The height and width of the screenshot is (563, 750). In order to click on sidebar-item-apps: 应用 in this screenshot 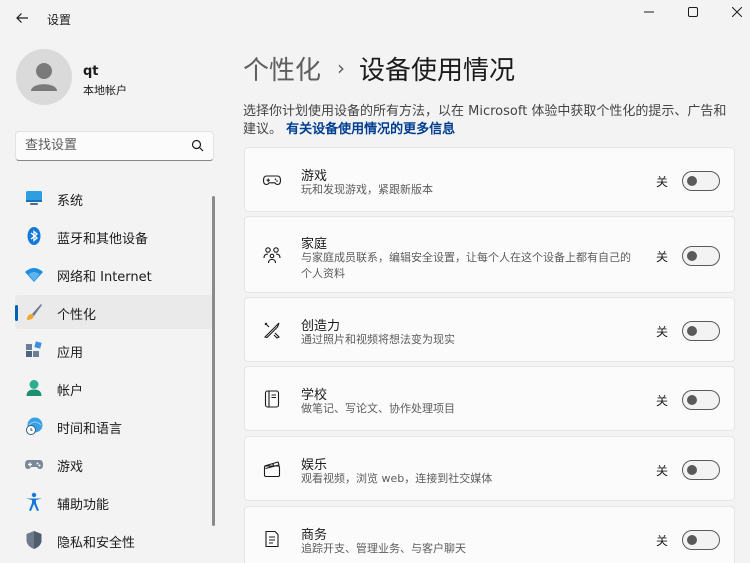, I will do `click(114, 350)`.